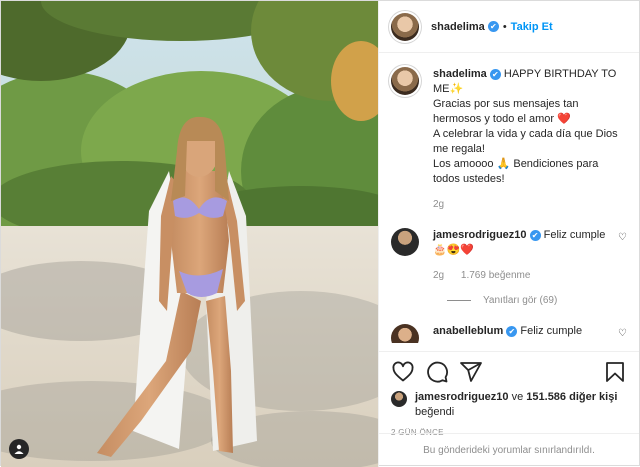 This screenshot has height=467, width=640. I want to click on user-tag-icon, so click(19, 449).